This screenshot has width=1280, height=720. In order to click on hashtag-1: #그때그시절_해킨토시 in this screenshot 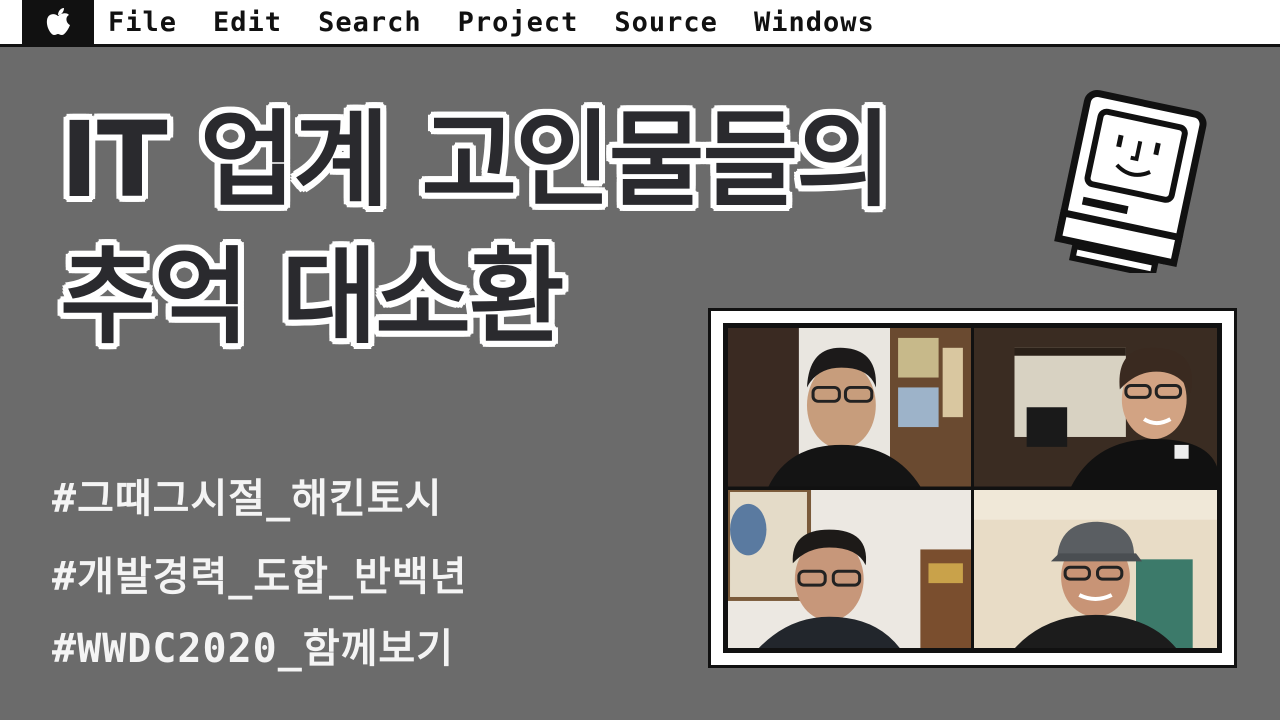, I will do `click(247, 499)`.